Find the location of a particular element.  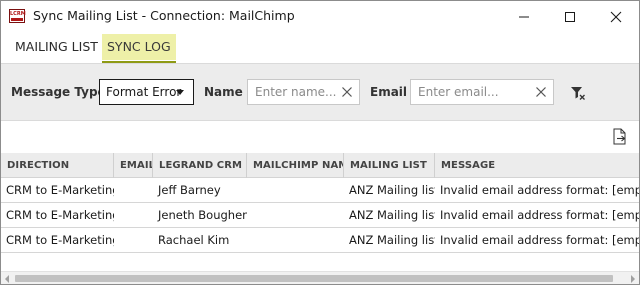

column-header-mailchimp-name: MAILCHIMP NAME is located at coordinates (295, 165).